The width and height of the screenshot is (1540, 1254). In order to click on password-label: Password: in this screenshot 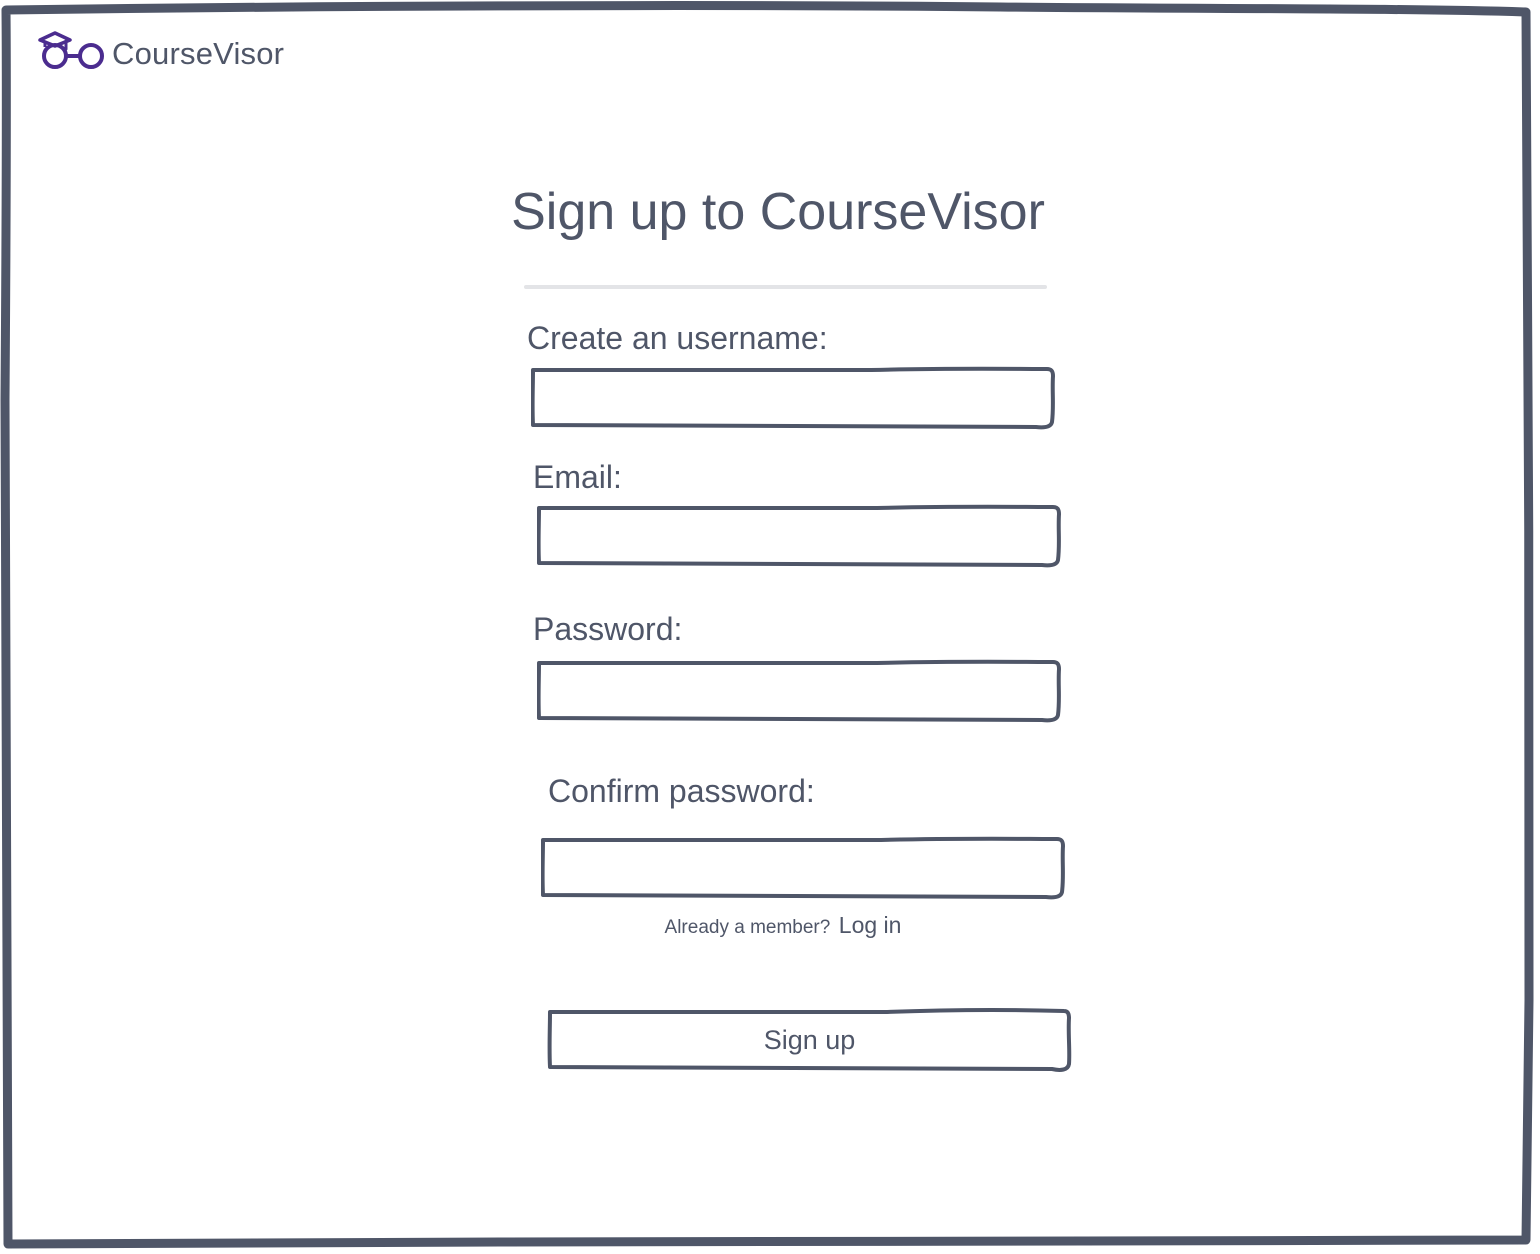, I will do `click(608, 629)`.